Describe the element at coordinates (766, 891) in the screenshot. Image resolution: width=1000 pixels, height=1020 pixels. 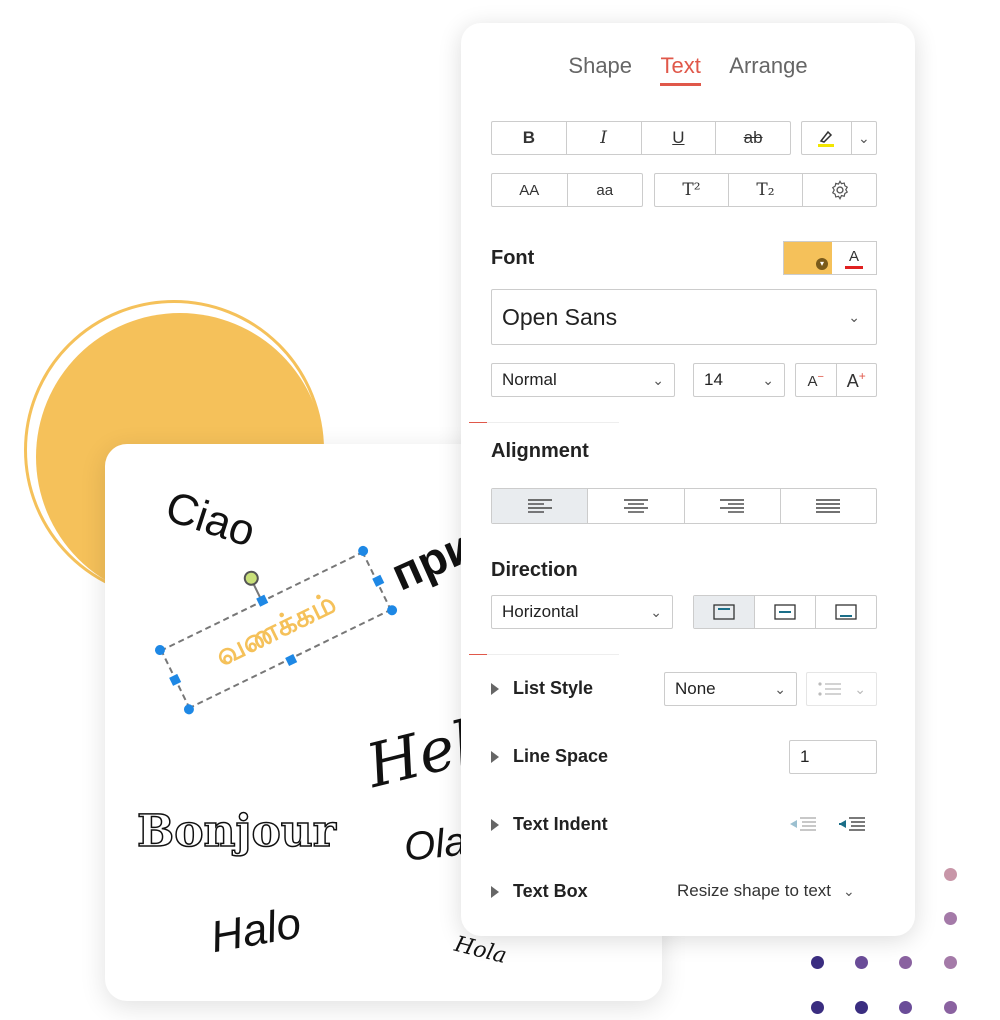
I see `text-box-resize-select: Resize shape to text ⌄` at that location.